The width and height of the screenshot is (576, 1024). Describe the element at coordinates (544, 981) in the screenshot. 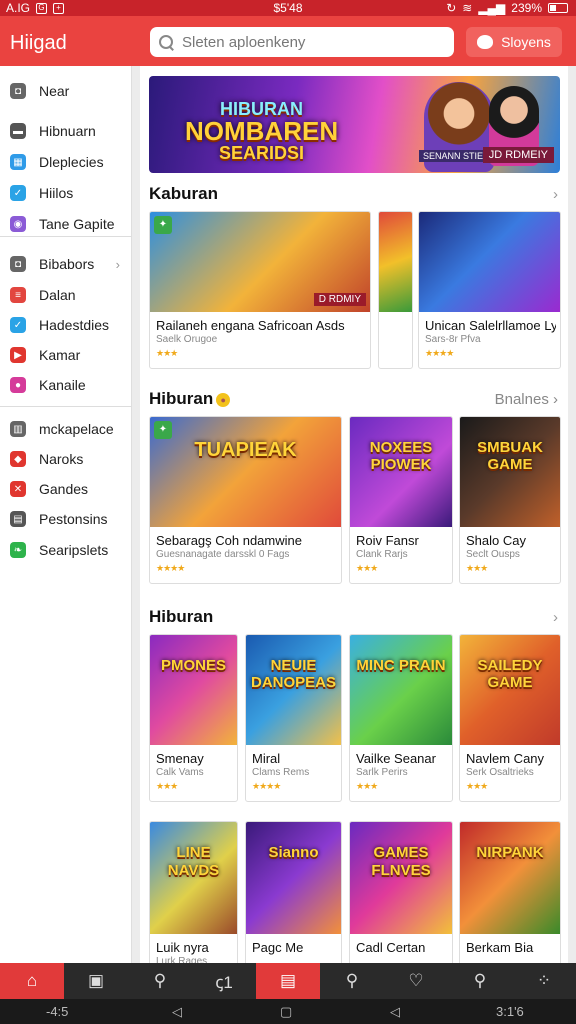

I see `apps-icon: ⁘` at that location.